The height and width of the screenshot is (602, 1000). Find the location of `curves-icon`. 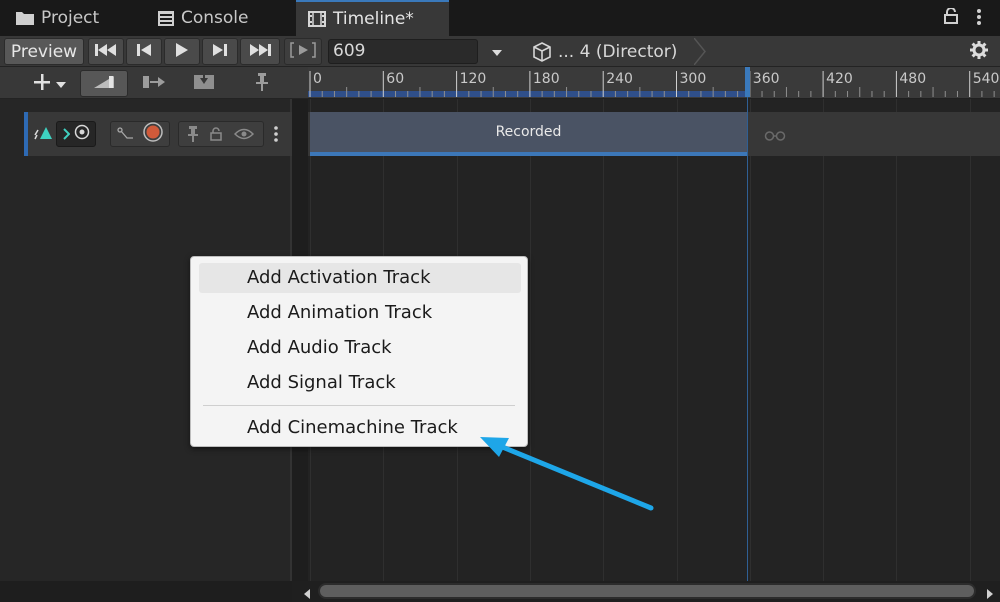

curves-icon is located at coordinates (126, 134).